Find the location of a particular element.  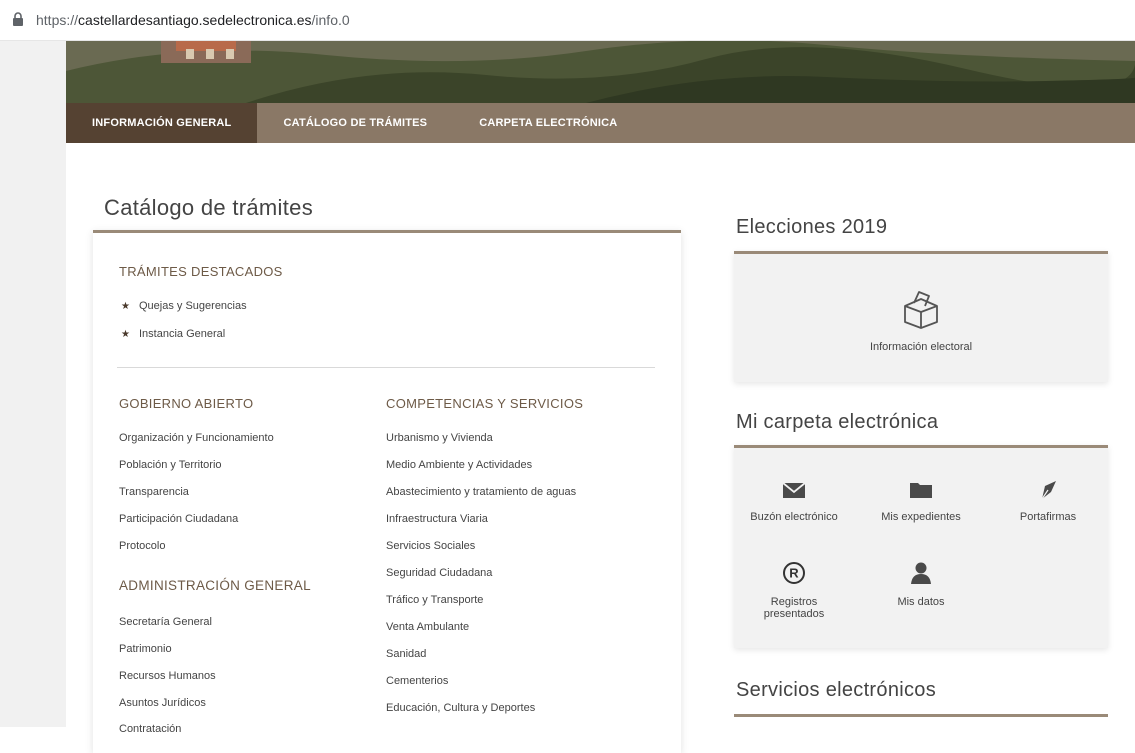

elecciones-title: Elecciones 2019 is located at coordinates (812, 227).